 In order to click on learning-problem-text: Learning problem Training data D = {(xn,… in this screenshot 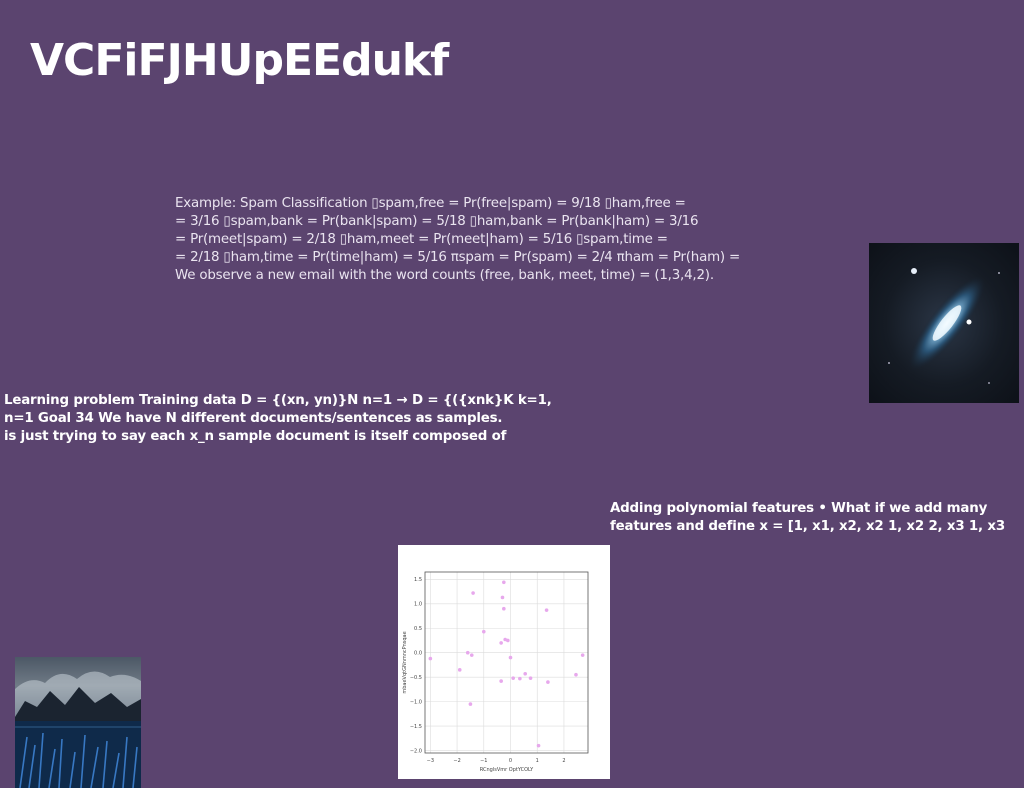, I will do `click(278, 419)`.